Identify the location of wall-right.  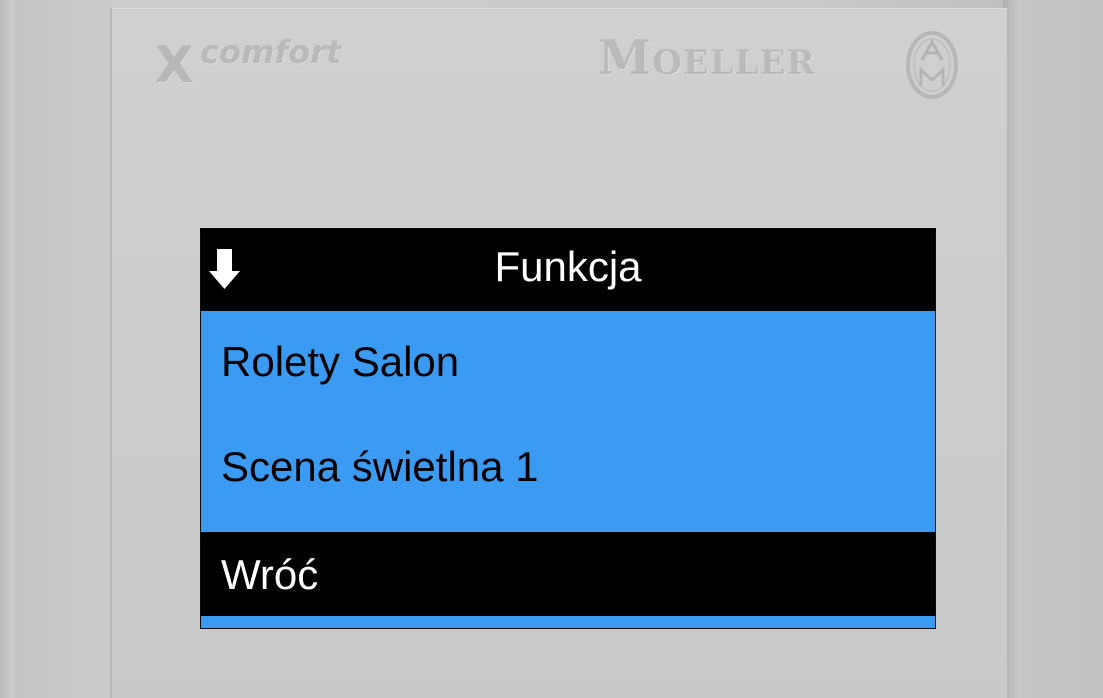
(1053, 349).